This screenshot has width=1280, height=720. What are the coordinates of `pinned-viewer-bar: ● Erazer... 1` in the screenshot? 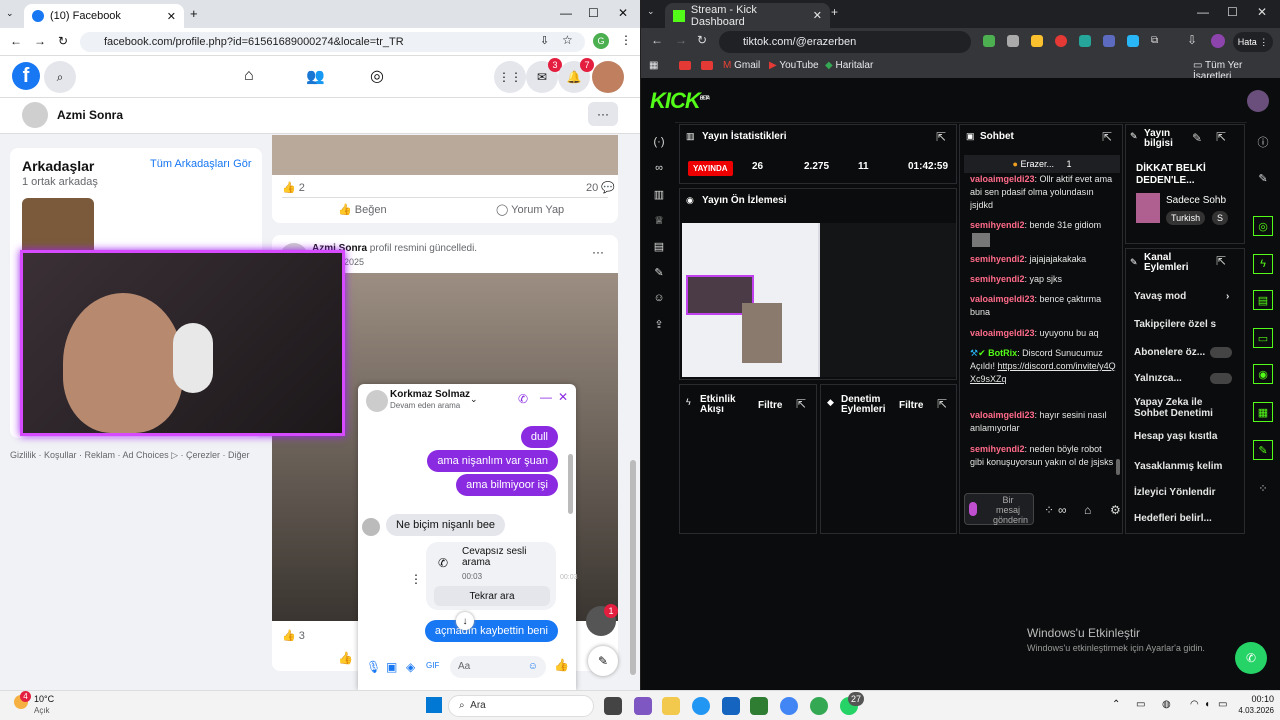 It's located at (1042, 164).